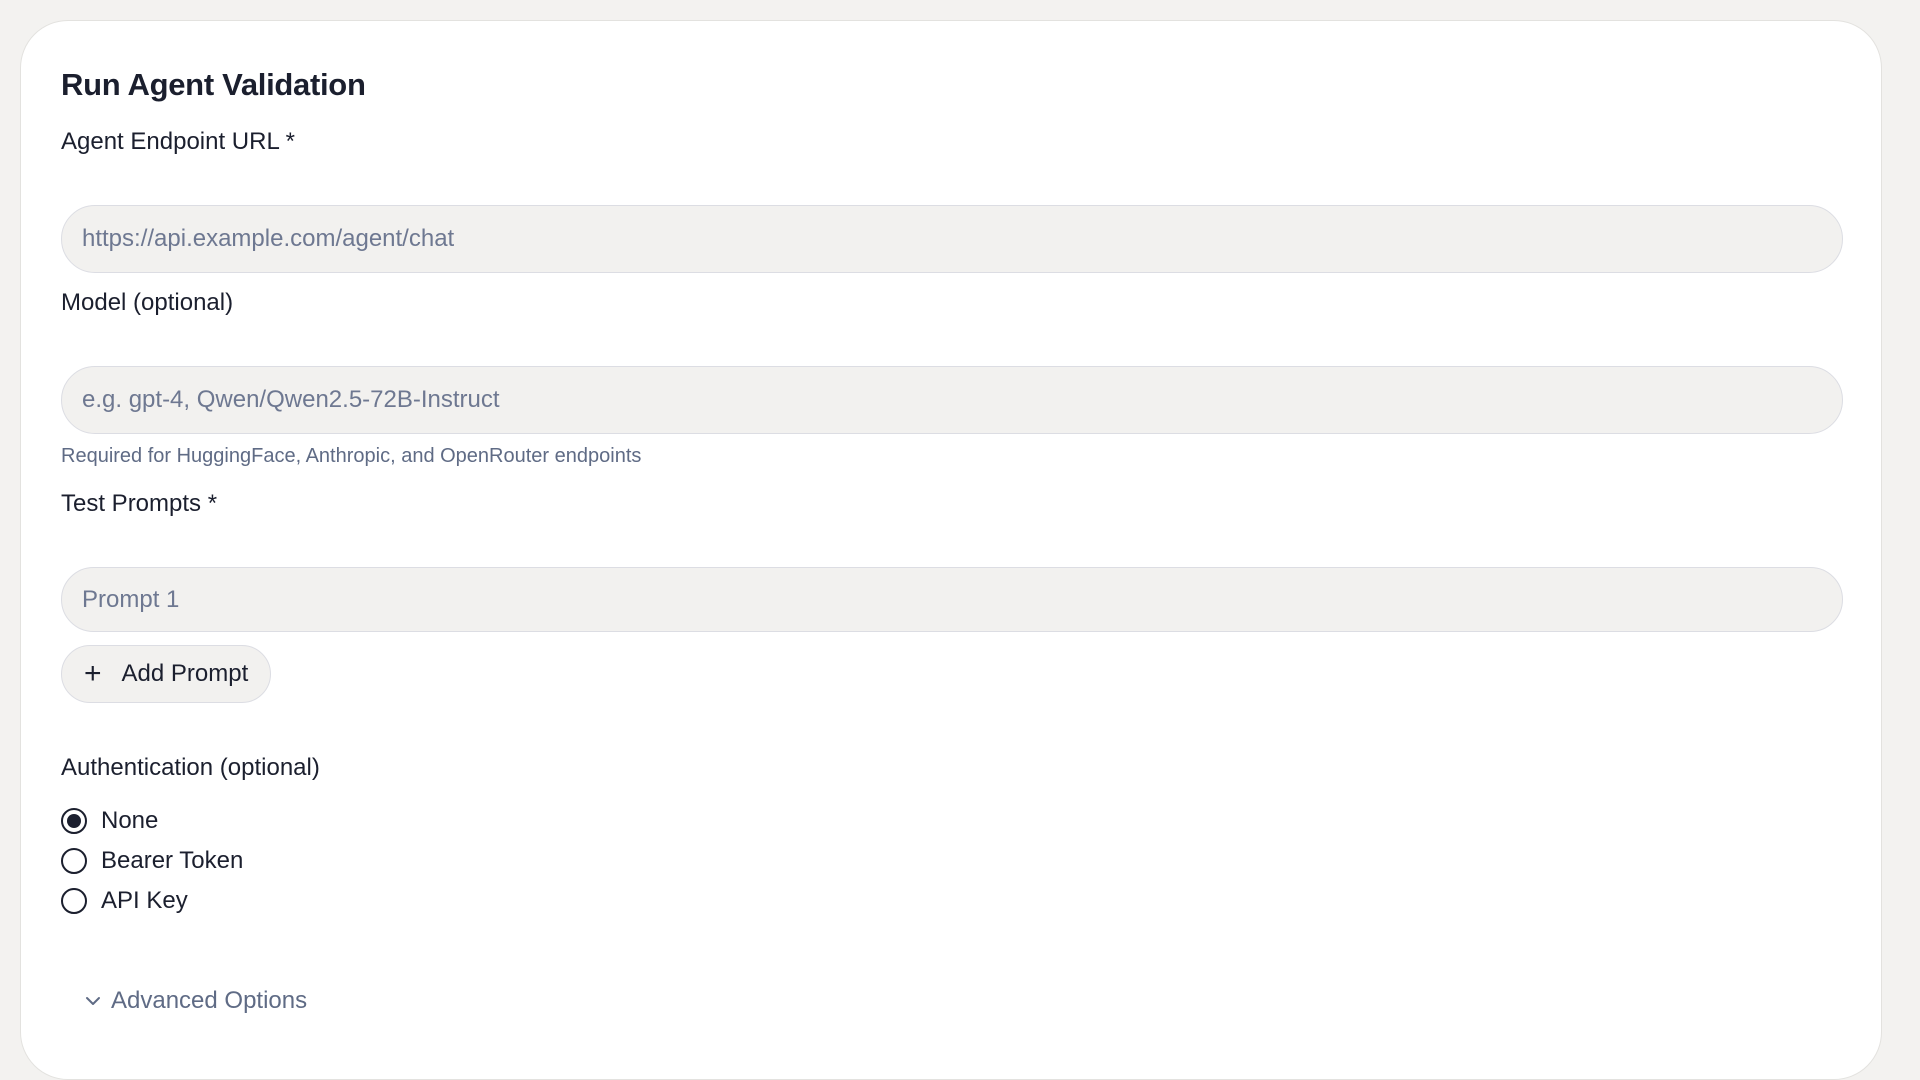  I want to click on auth-option-bearer-token: Bearer Token, so click(152, 861).